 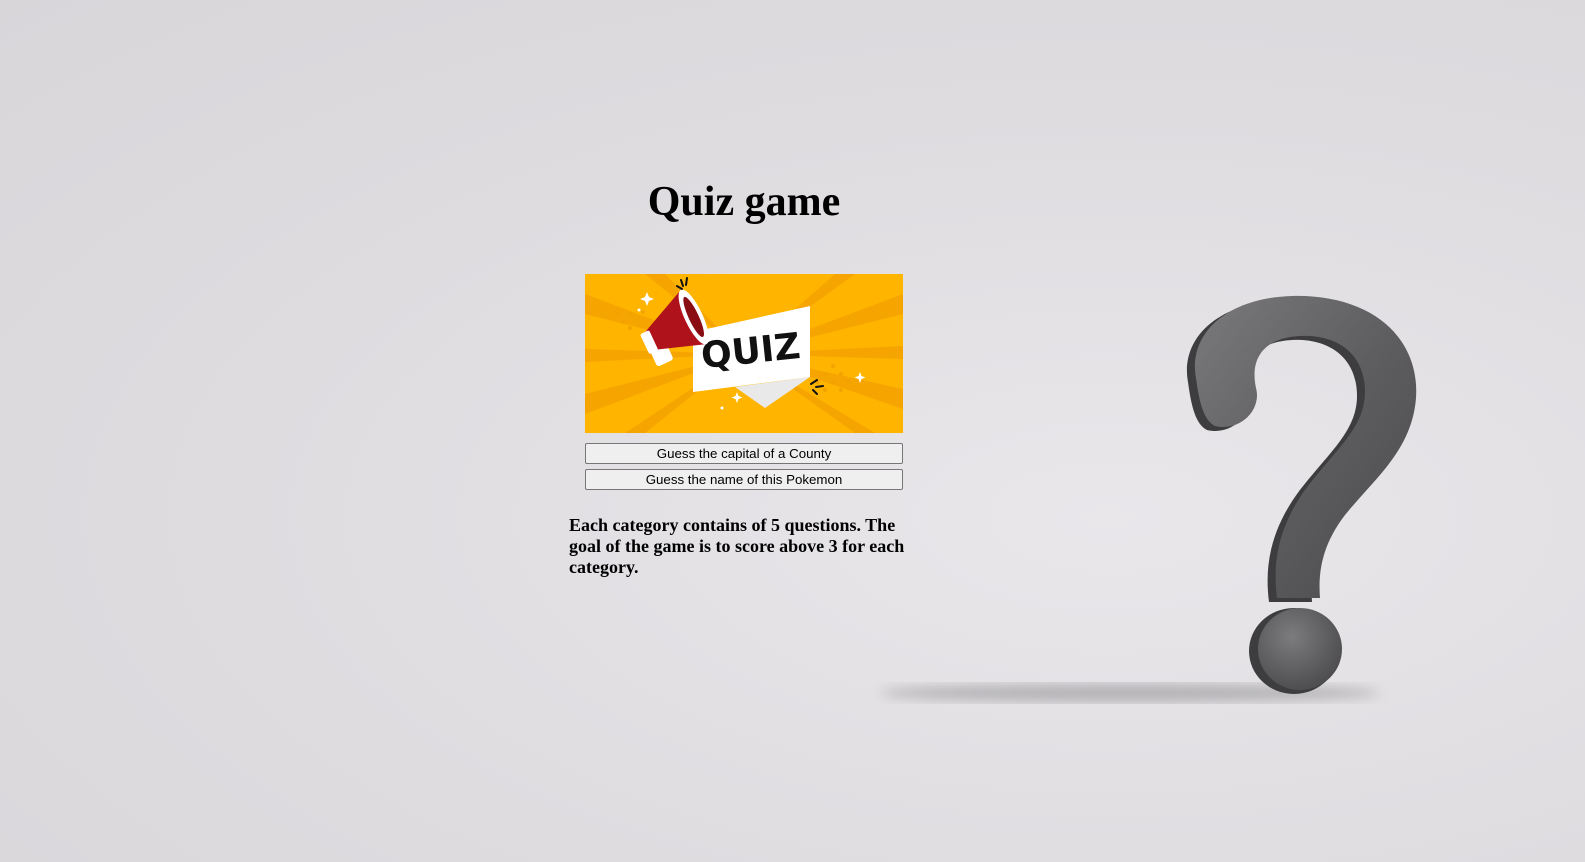 I want to click on quiz-banner-image: QUIZ, so click(x=744, y=353).